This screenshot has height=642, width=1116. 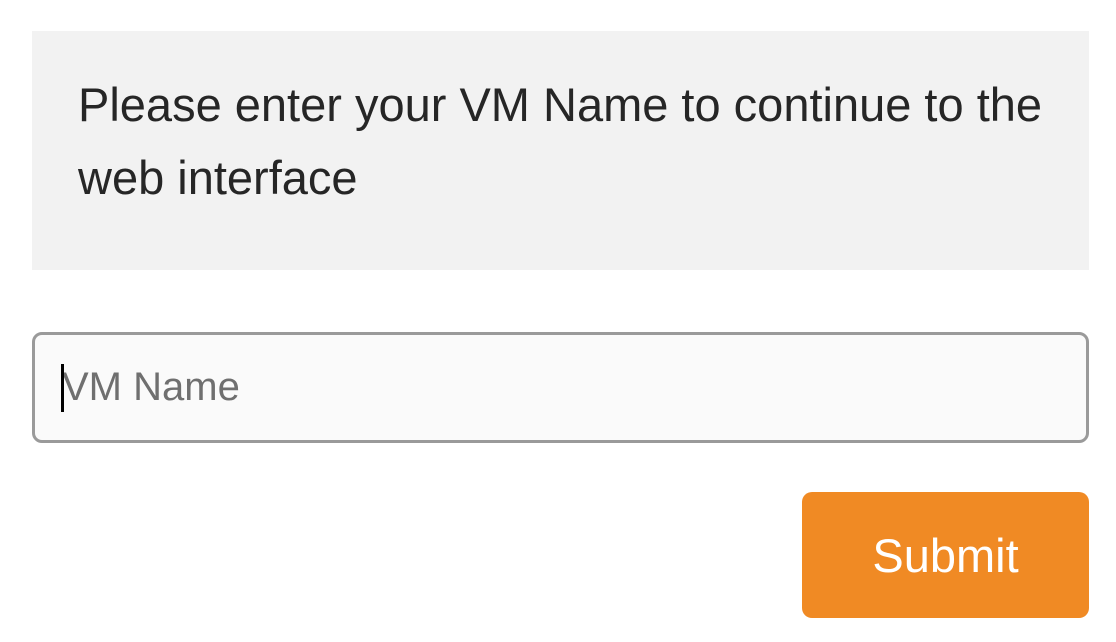 What do you see at coordinates (62, 388) in the screenshot?
I see `text-cursor` at bounding box center [62, 388].